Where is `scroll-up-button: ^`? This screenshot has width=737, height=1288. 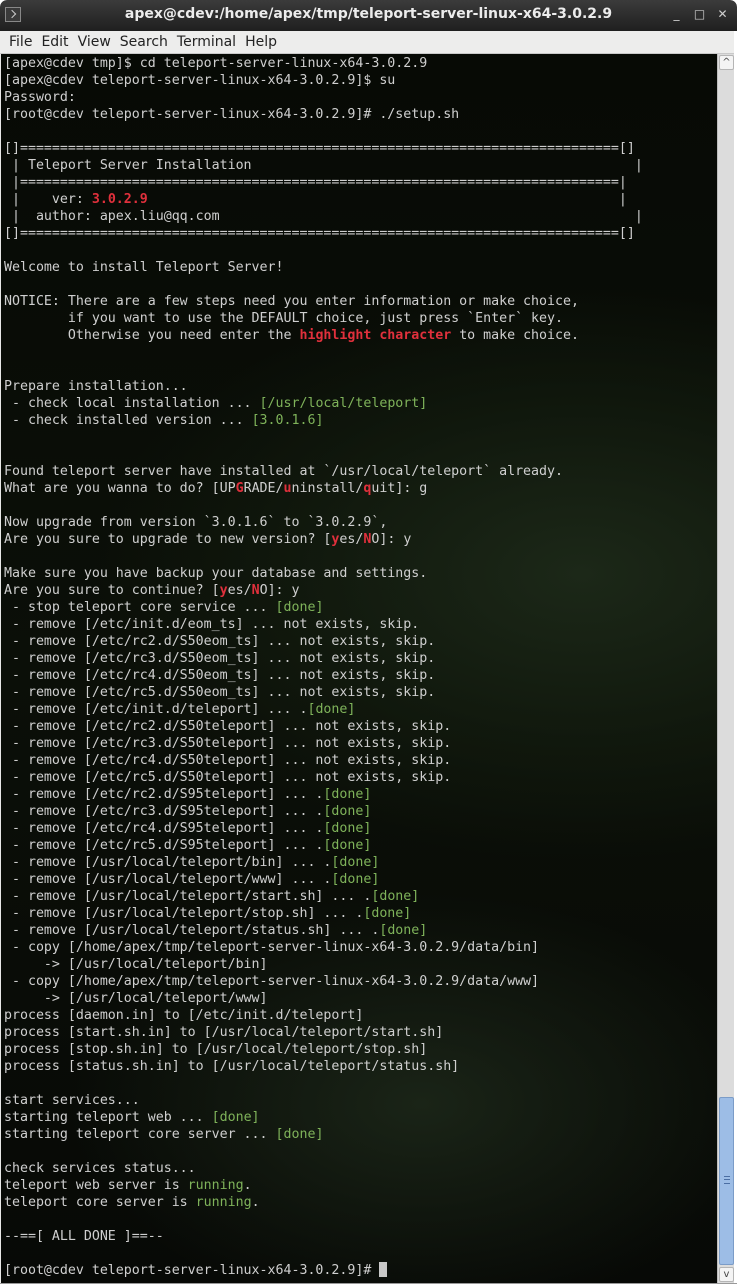
scroll-up-button: ^ is located at coordinates (726, 62).